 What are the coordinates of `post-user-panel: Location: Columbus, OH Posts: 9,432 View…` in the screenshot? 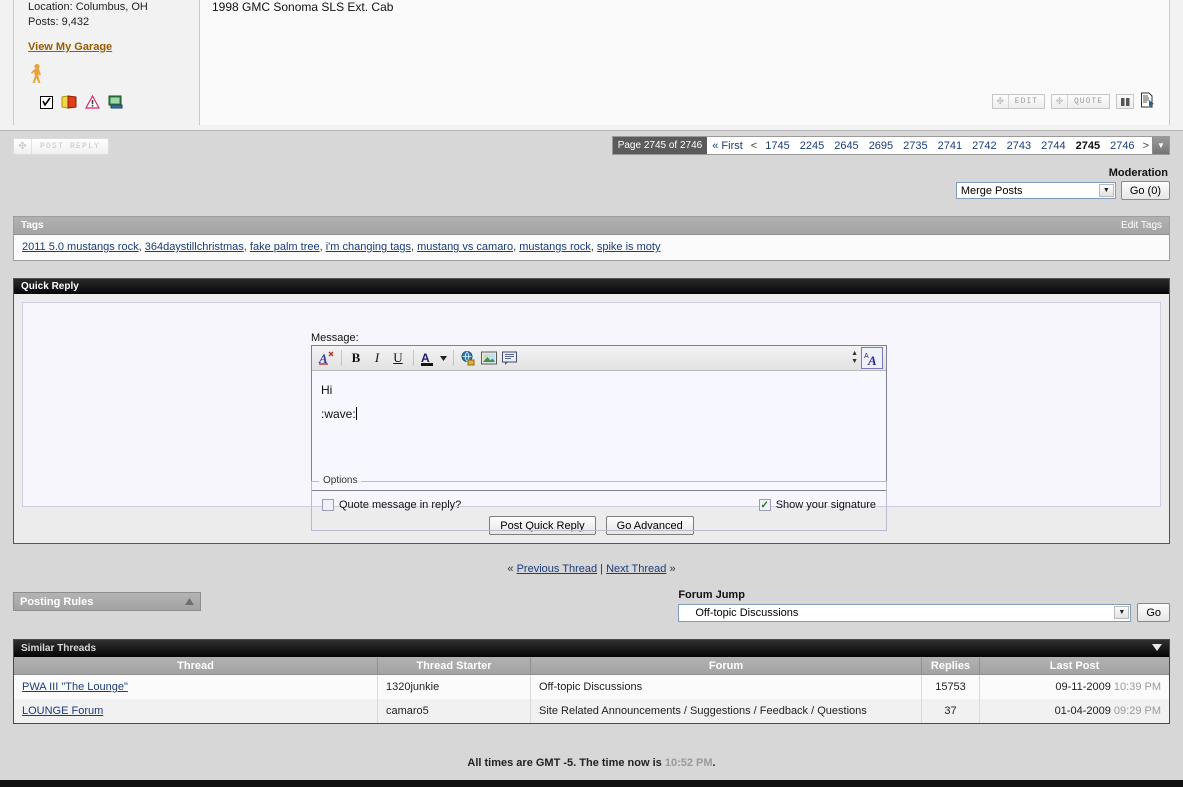 It's located at (106, 62).